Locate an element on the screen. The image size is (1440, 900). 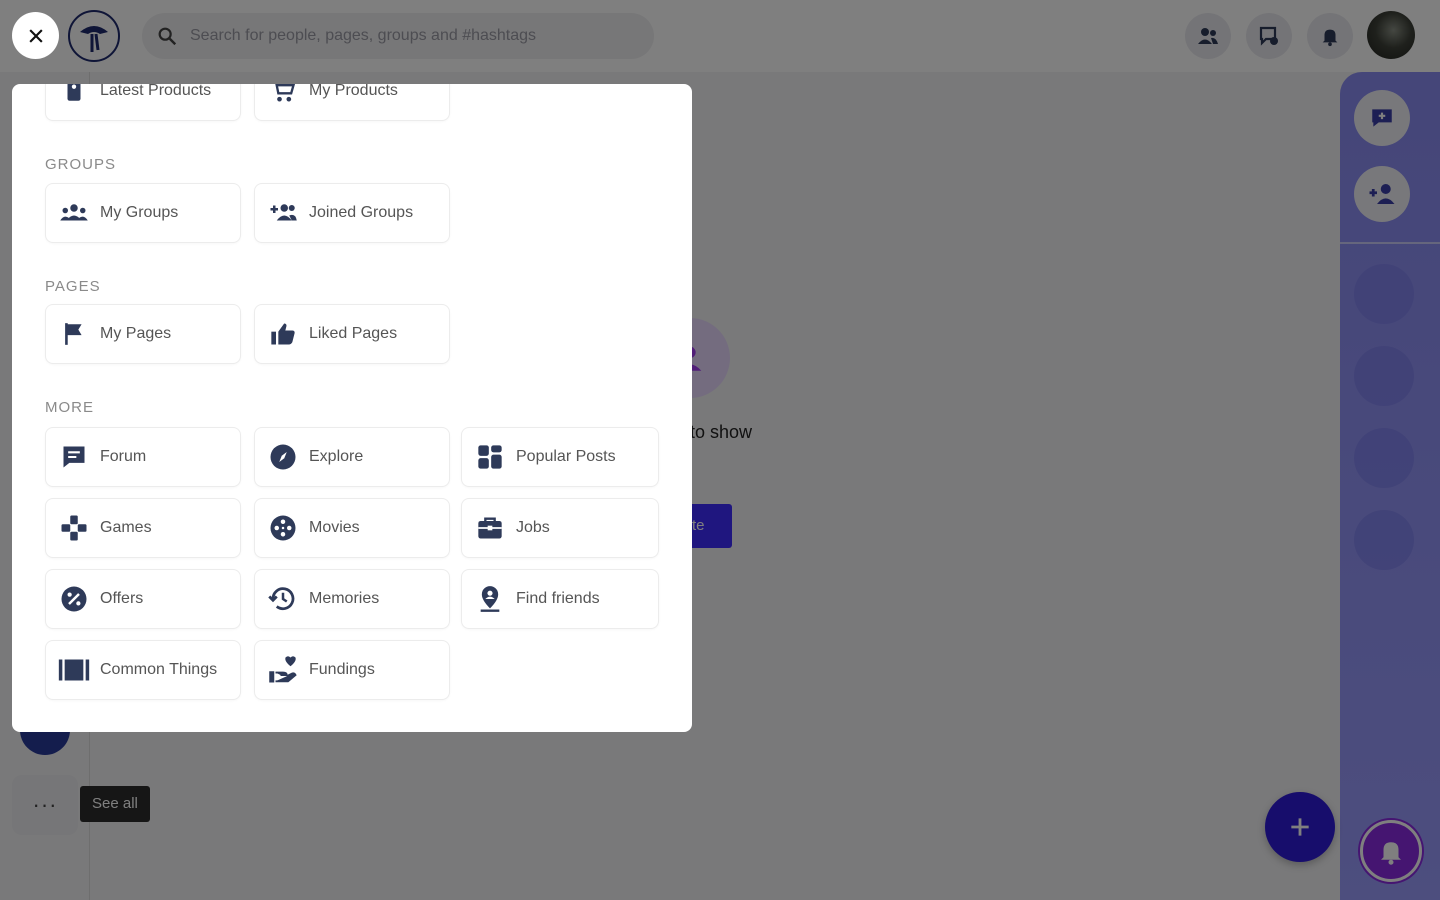
menu-item-find-friends: Find friends is located at coordinates (560, 599).